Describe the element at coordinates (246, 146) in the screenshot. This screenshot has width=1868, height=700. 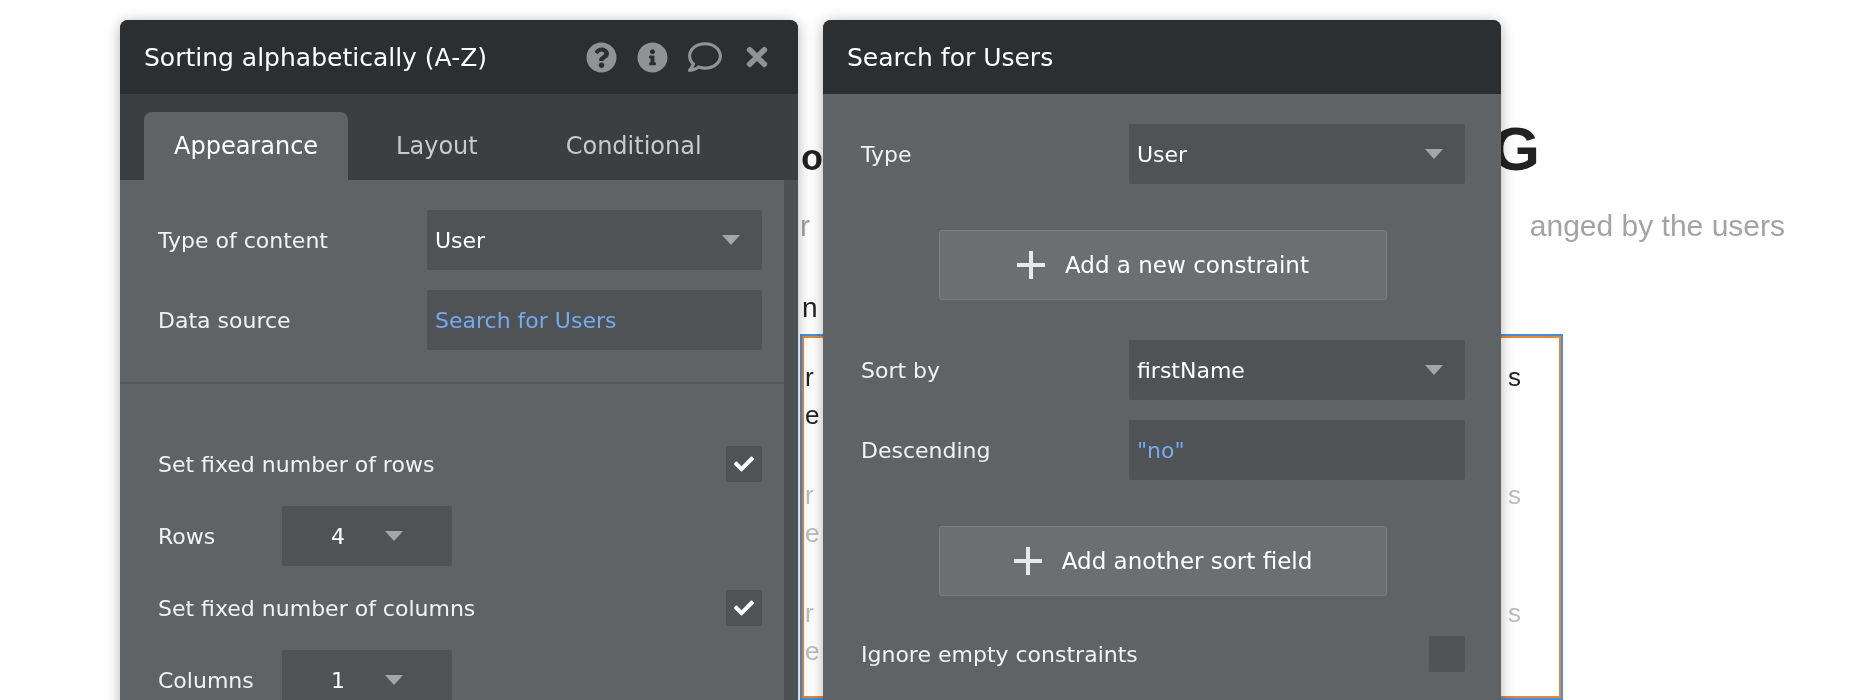
I see `tab: Appearance` at that location.